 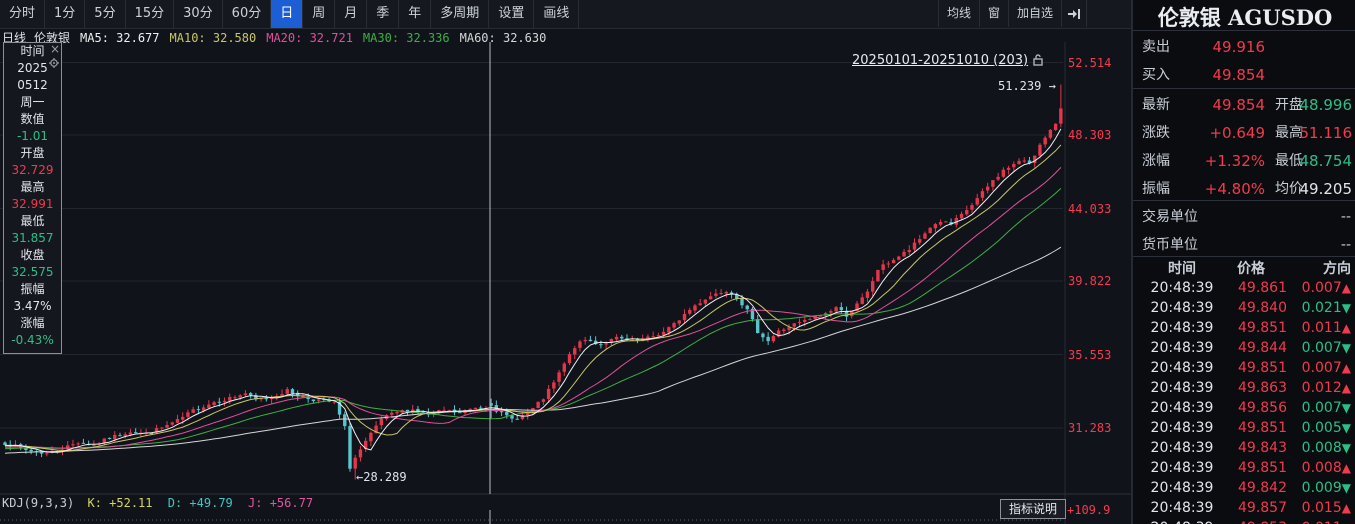 I want to click on quote-value: +0.649, so click(x=1237, y=133).